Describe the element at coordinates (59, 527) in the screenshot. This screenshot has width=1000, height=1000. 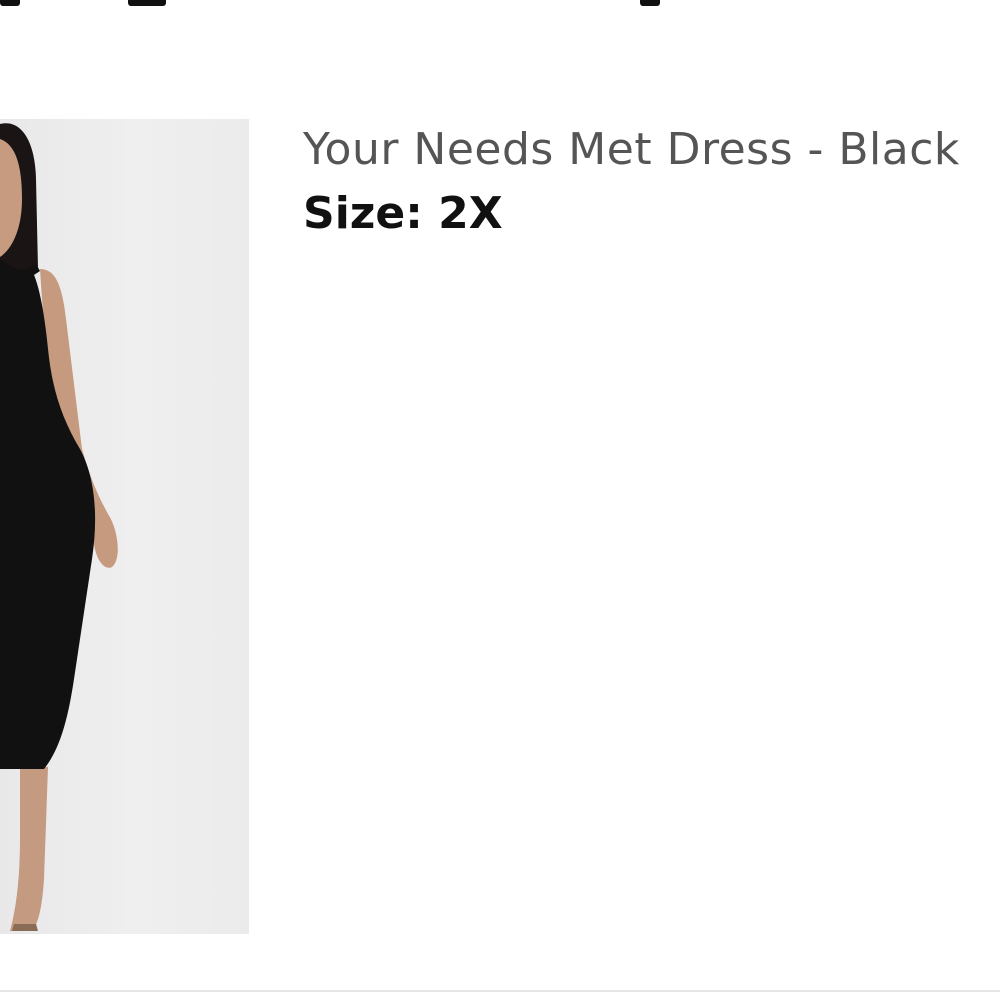
I see `dress-photo-icon` at that location.